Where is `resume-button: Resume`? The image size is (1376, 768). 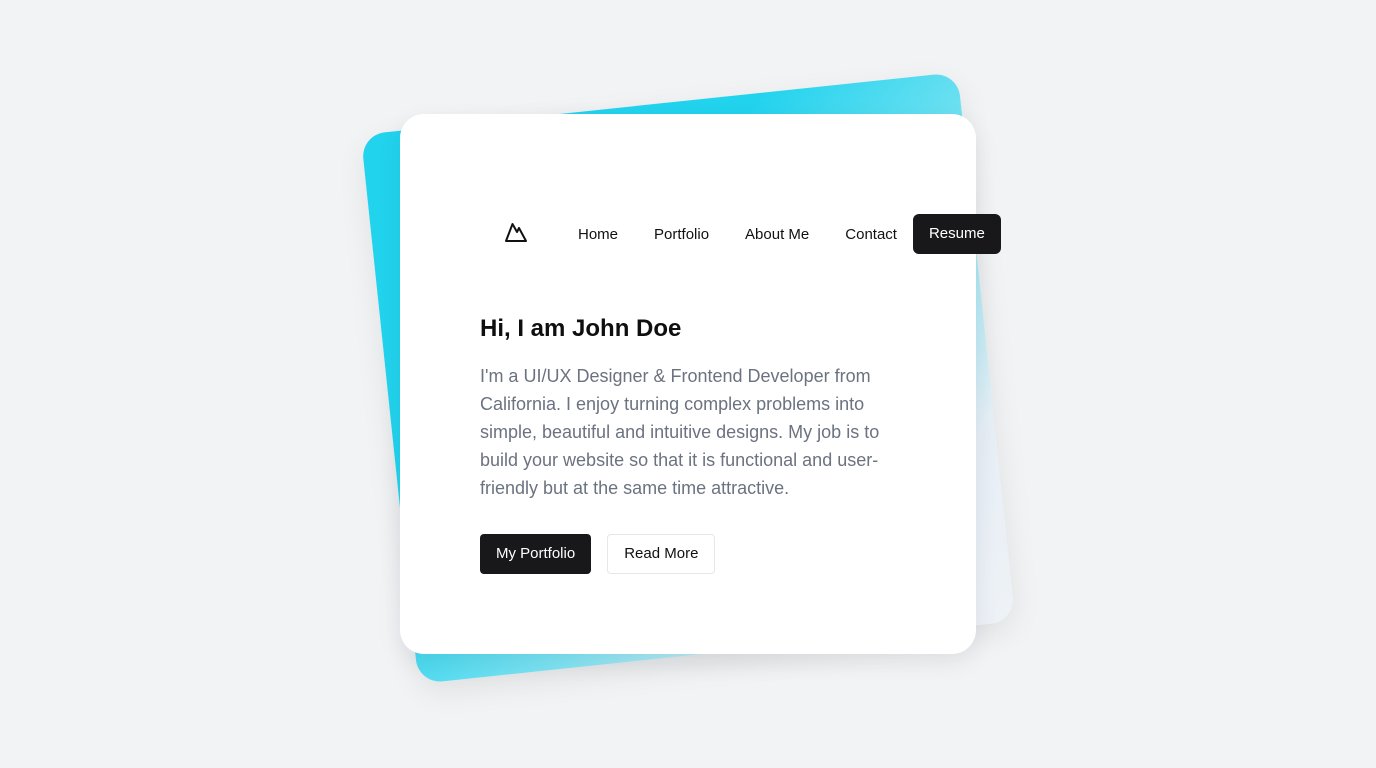 resume-button: Resume is located at coordinates (956, 234).